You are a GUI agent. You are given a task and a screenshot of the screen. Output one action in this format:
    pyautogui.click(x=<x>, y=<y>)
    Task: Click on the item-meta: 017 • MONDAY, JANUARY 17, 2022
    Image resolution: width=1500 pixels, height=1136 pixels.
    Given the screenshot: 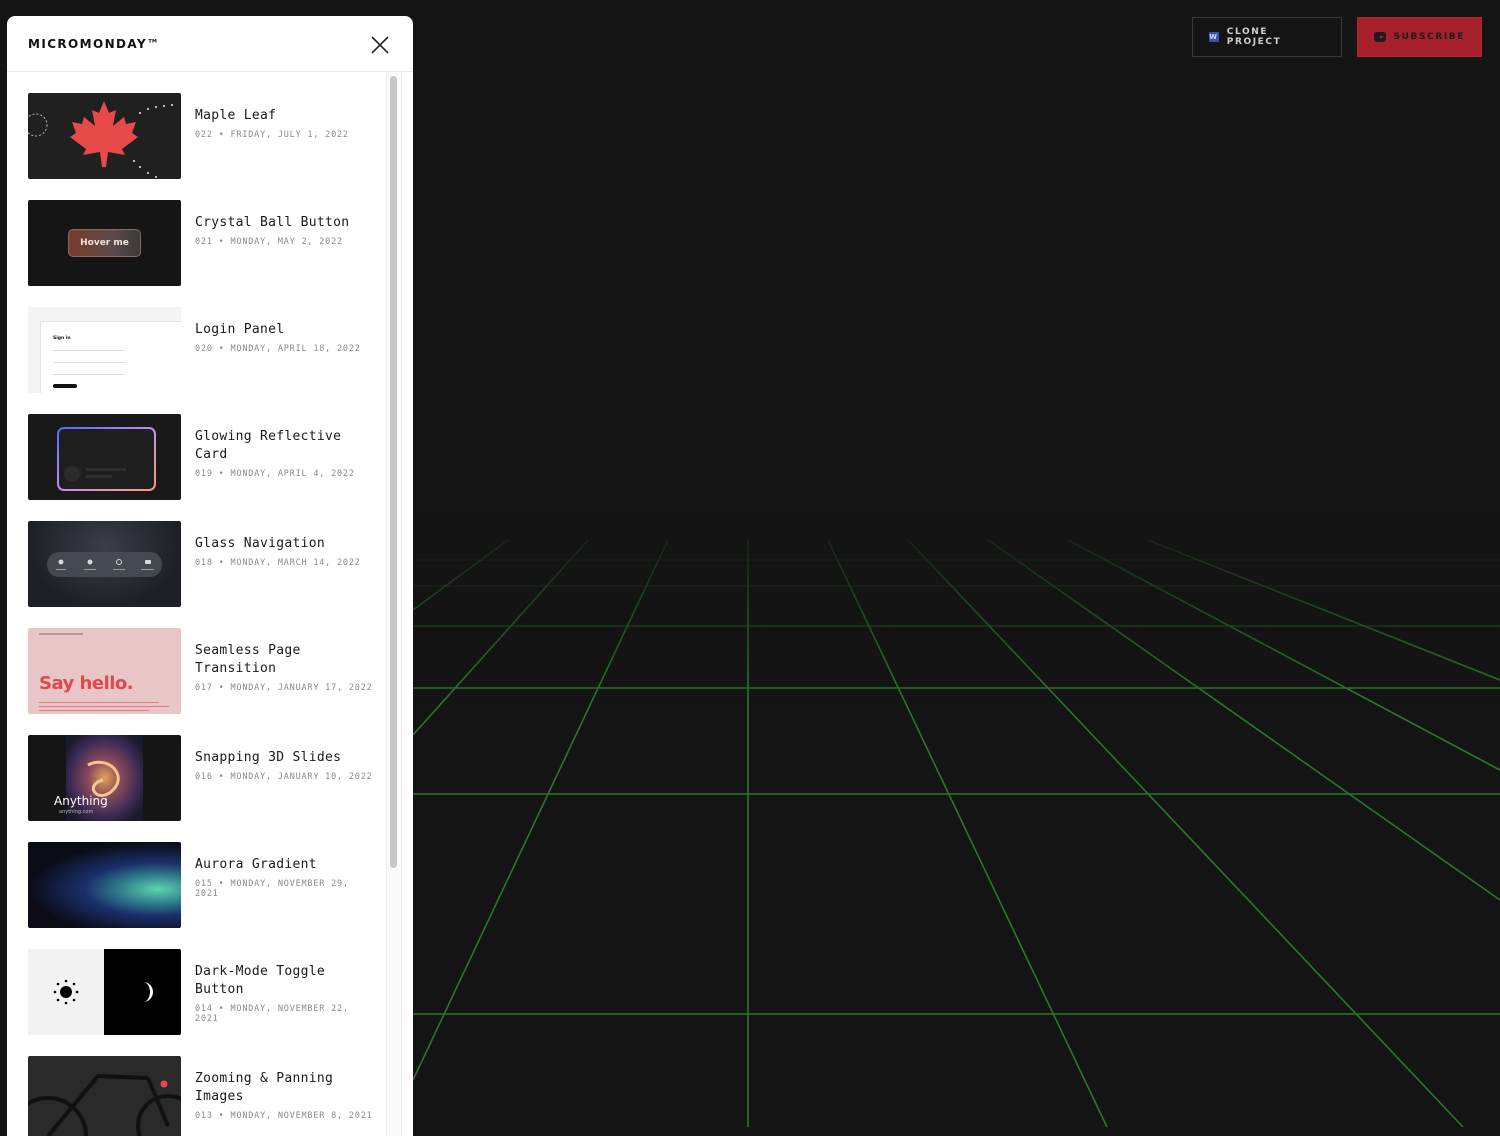 What is the action you would take?
    pyautogui.click(x=284, y=688)
    